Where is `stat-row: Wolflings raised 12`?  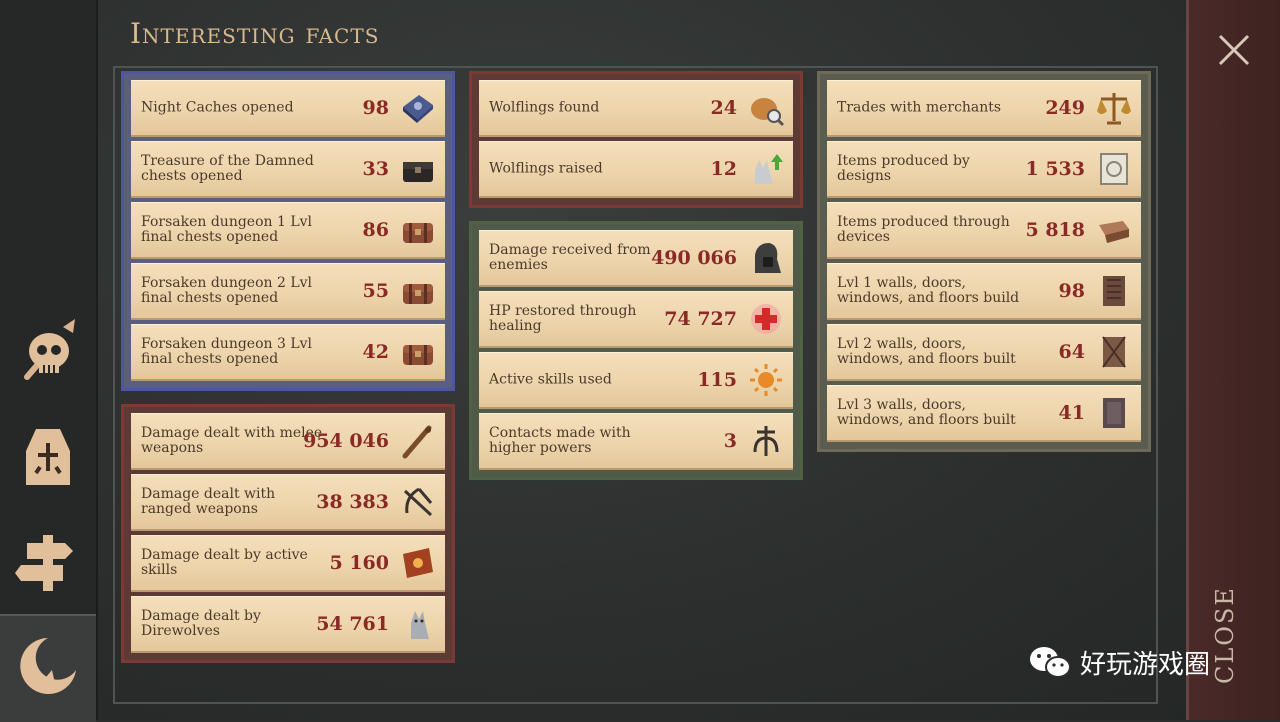
stat-row: Wolflings raised 12 is located at coordinates (636, 169).